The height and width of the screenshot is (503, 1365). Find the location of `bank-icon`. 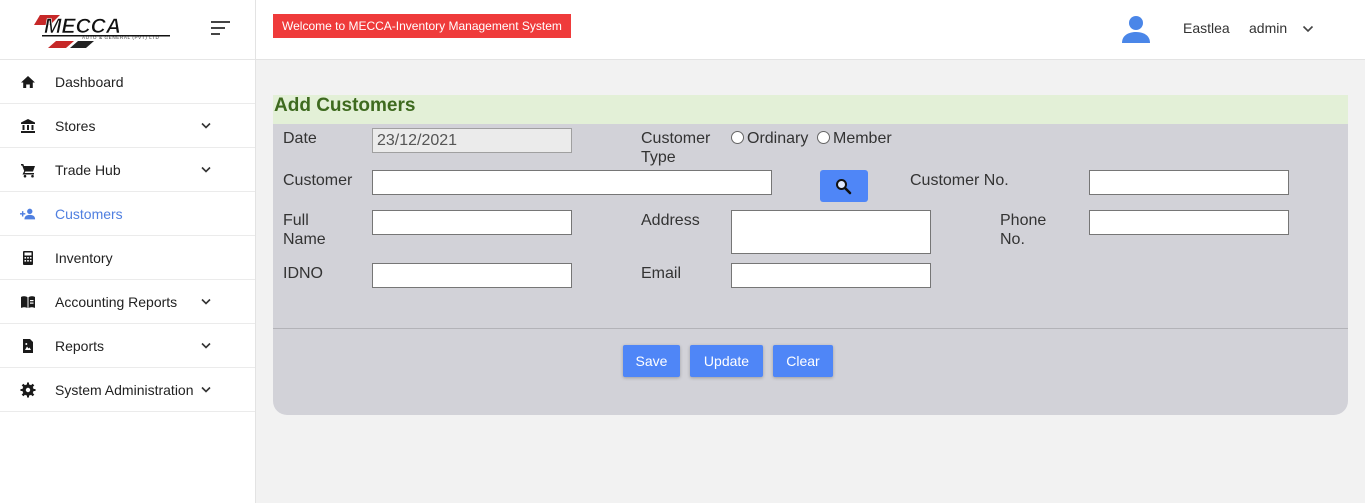

bank-icon is located at coordinates (28, 125).